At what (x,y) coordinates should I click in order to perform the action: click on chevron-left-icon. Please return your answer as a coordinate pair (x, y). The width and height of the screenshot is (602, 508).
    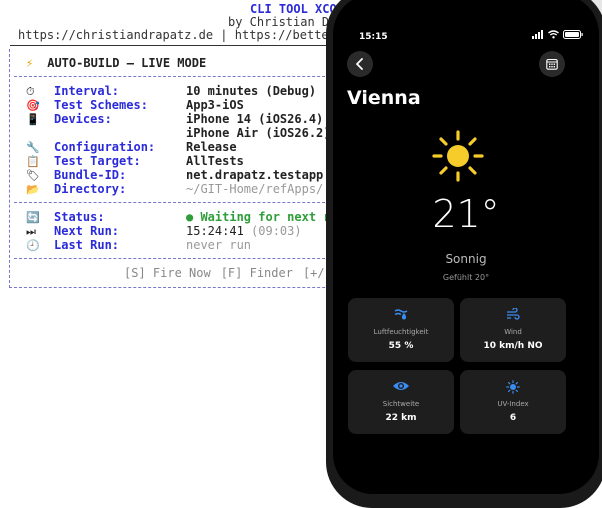
    Looking at the image, I should click on (359, 64).